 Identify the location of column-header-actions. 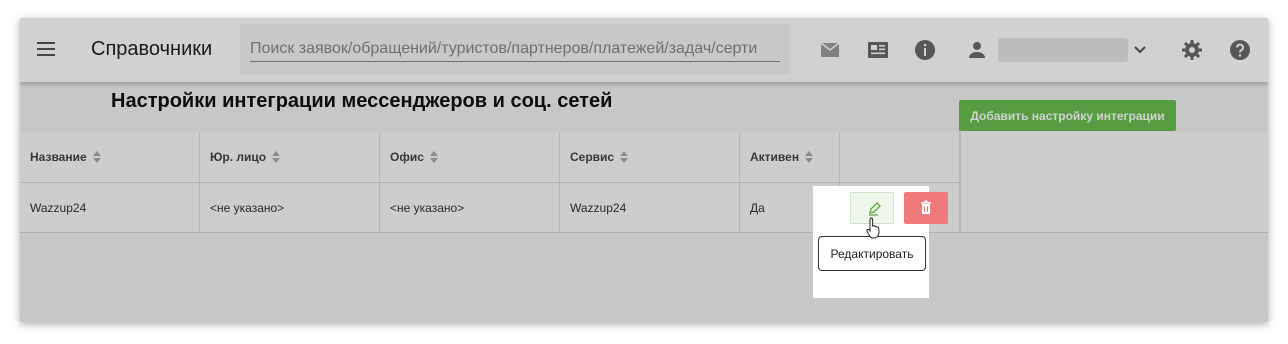
(900, 157).